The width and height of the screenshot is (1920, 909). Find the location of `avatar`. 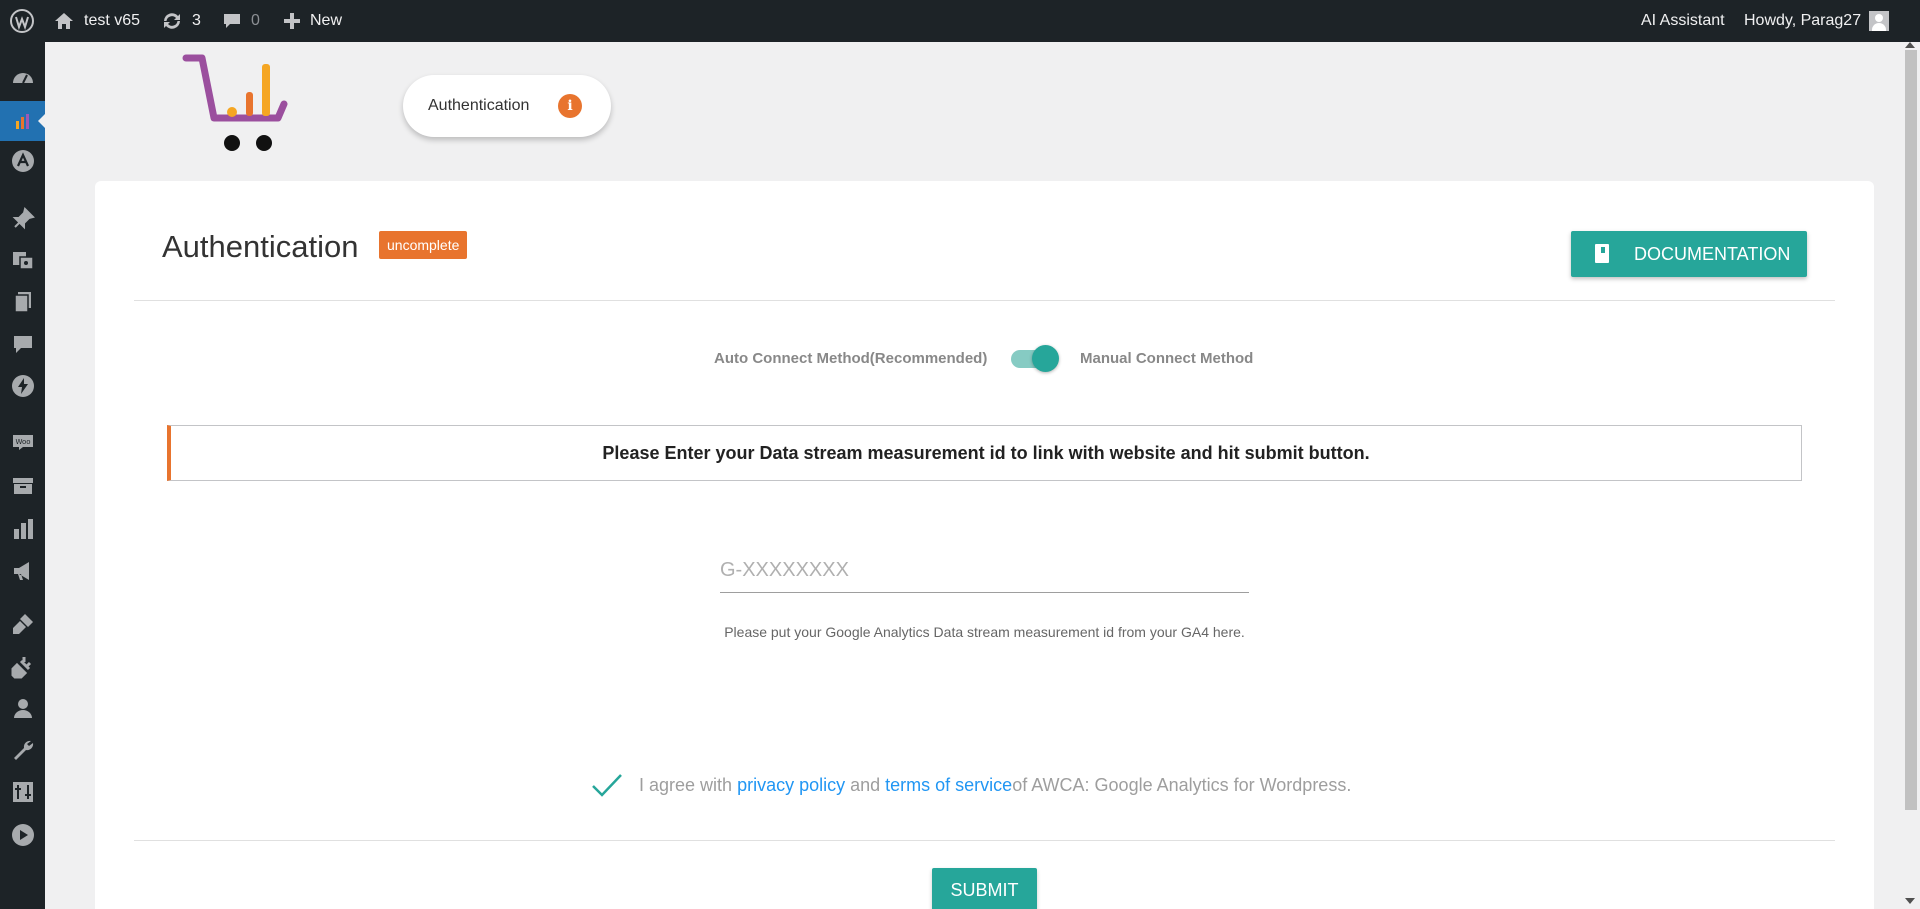

avatar is located at coordinates (1879, 21).